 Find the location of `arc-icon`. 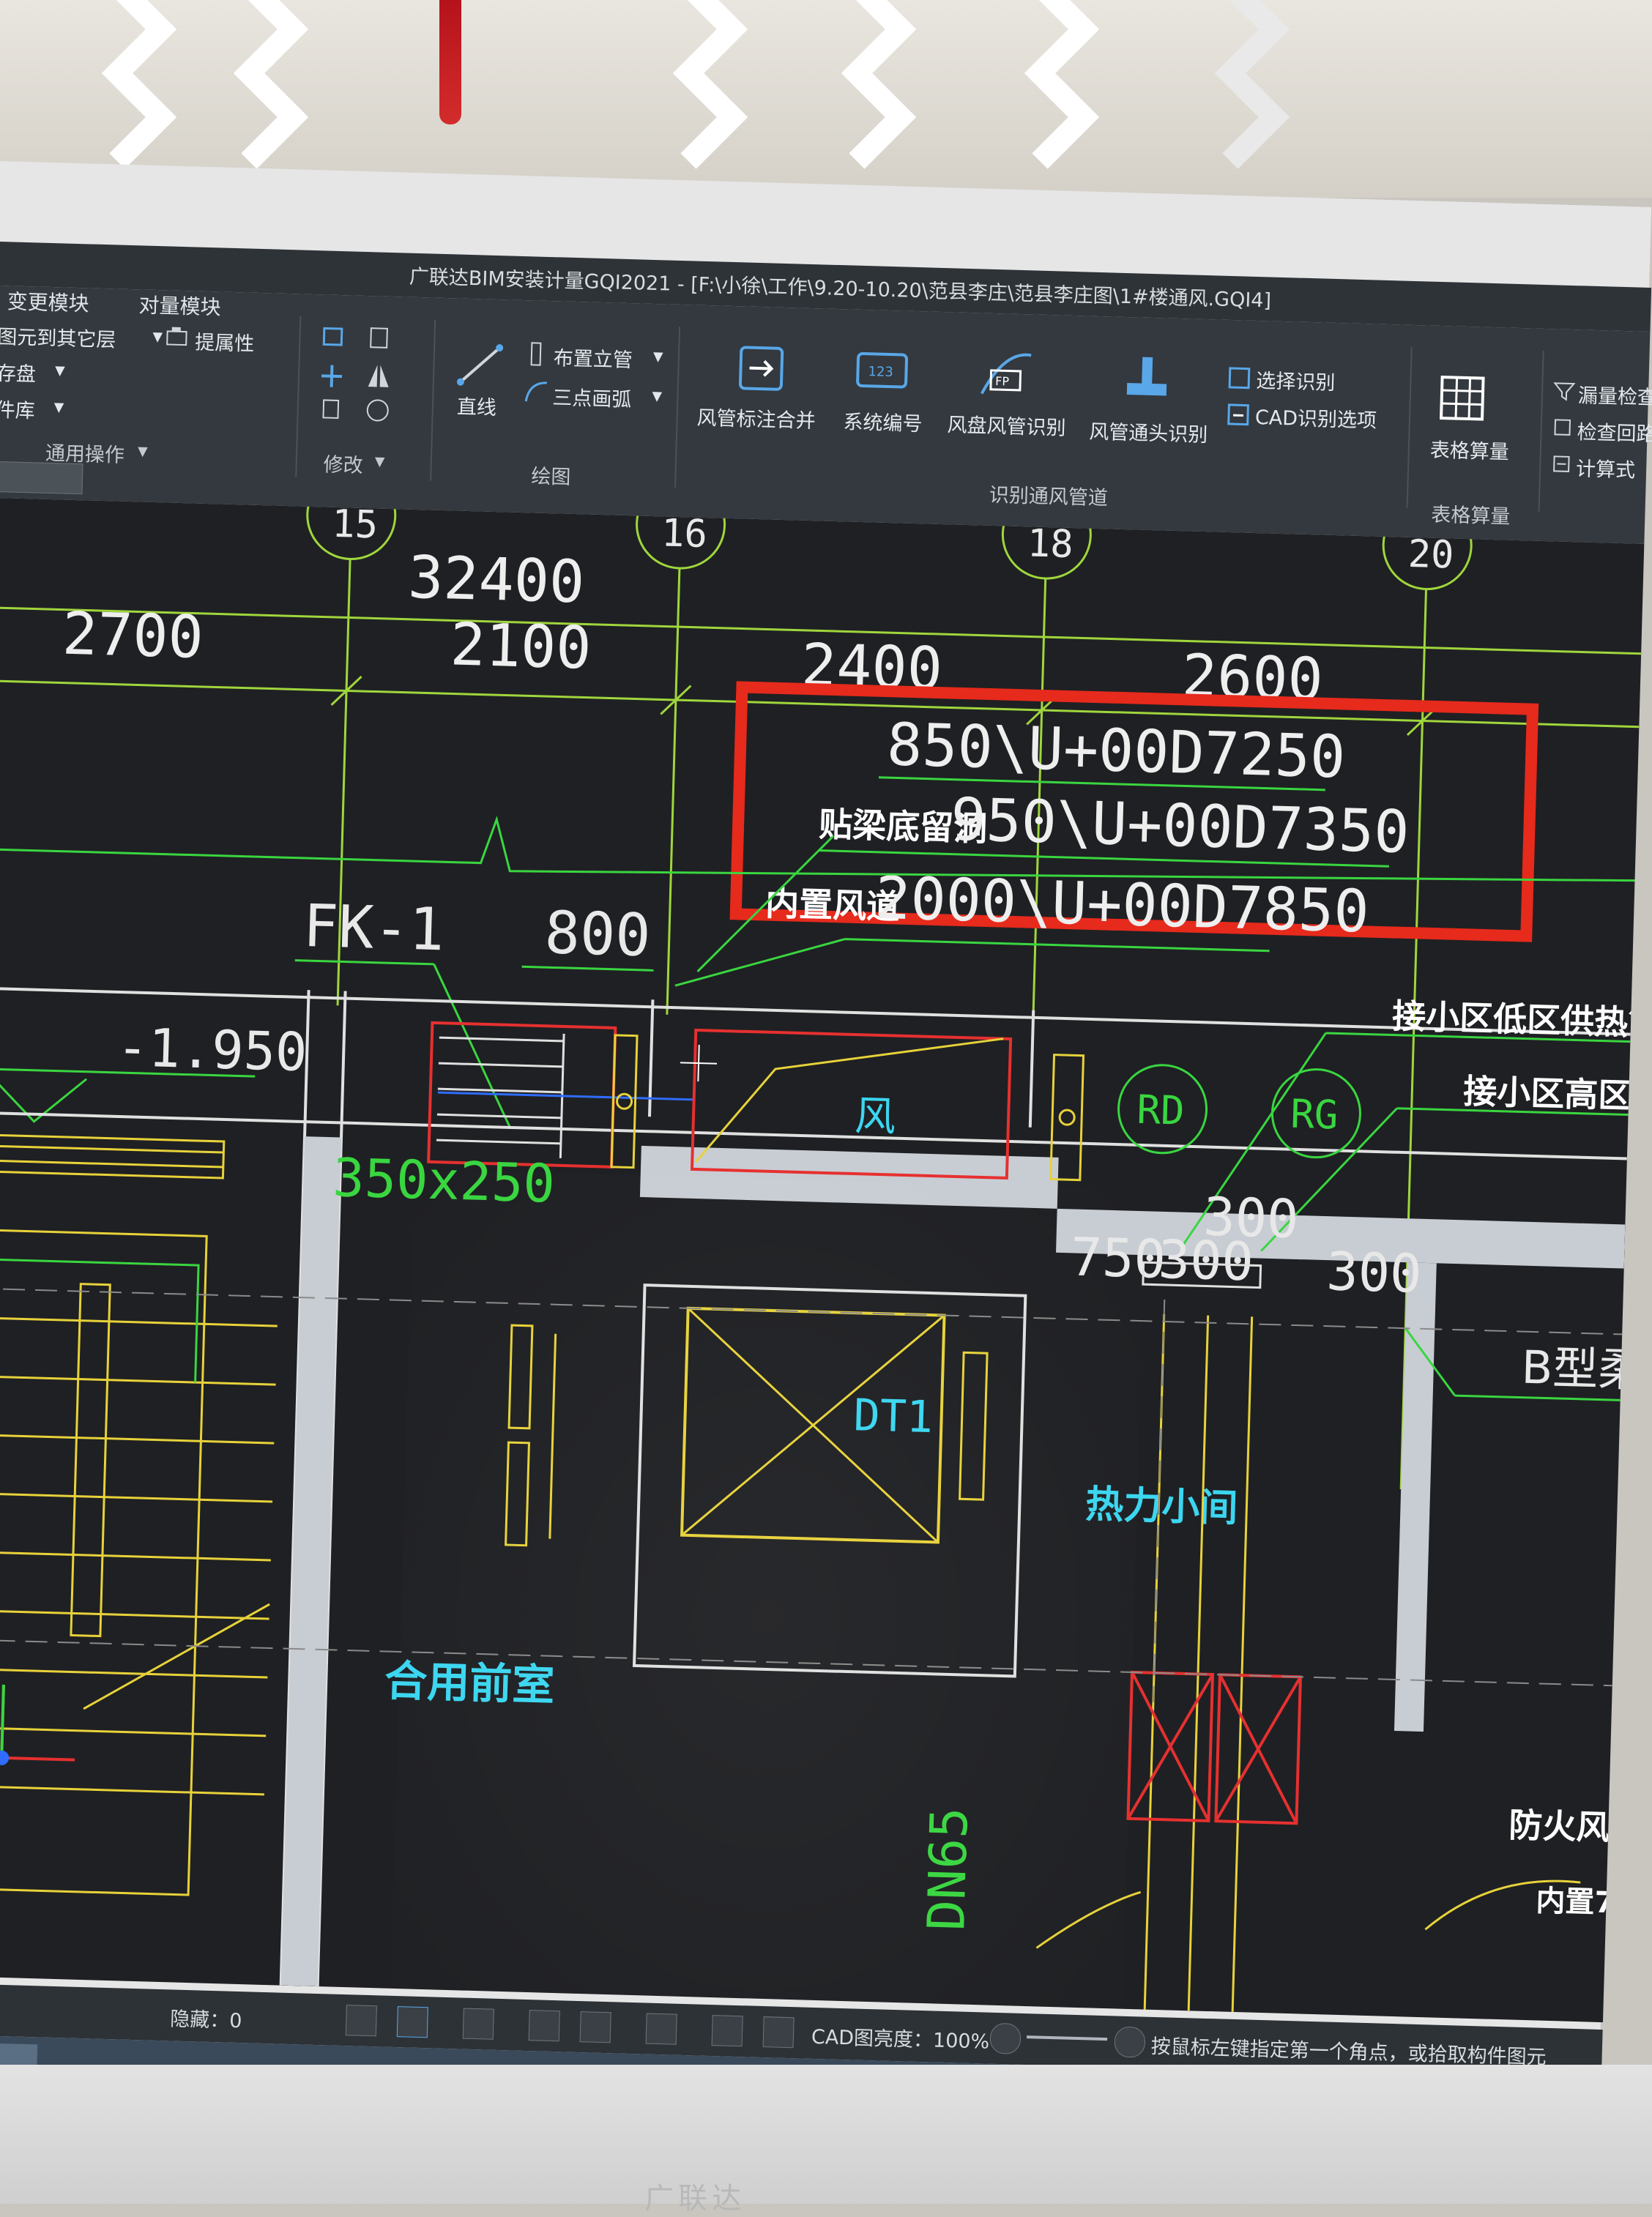

arc-icon is located at coordinates (536, 392).